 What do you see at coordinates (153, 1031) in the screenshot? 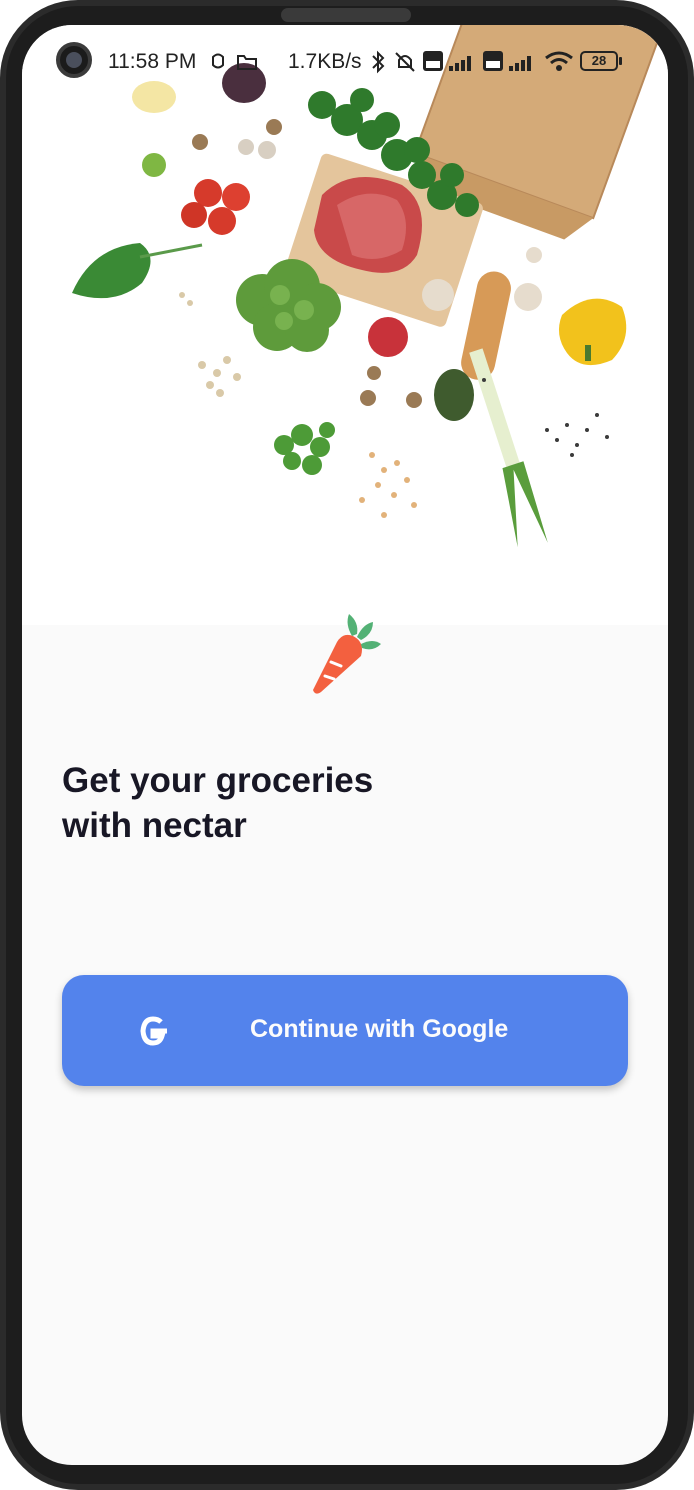
I see `google-icon` at bounding box center [153, 1031].